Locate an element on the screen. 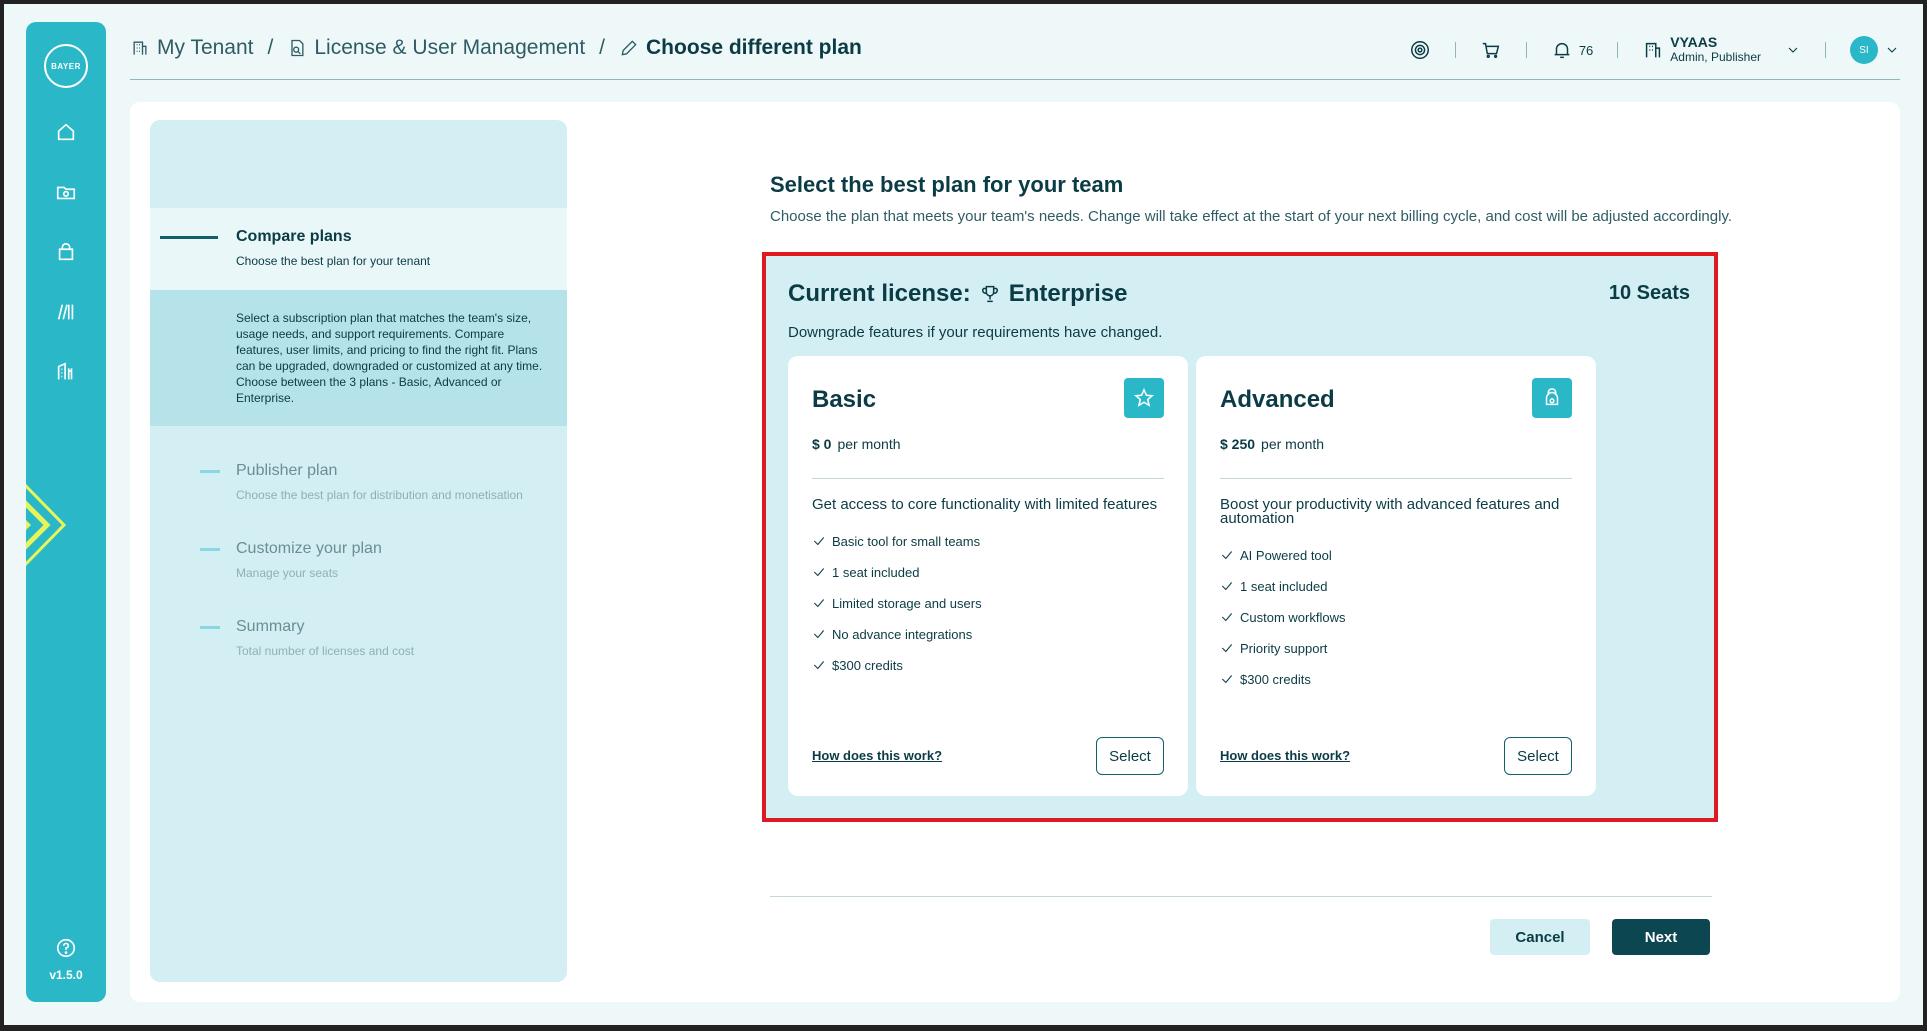 This screenshot has width=1927, height=1031. list-item: No advance integrations is located at coordinates (897, 642).